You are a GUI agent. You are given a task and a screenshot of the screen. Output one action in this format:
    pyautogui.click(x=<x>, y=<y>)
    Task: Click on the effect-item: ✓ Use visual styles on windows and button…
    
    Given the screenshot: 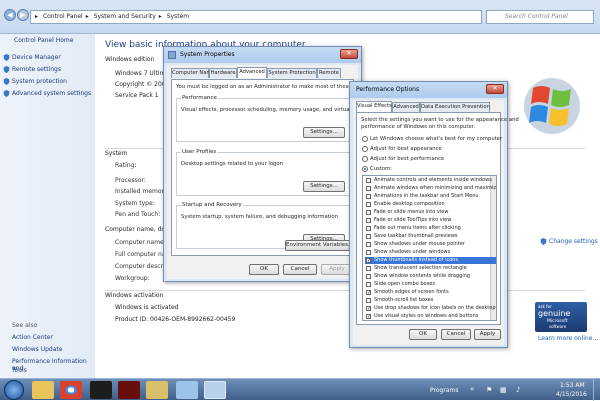 What is the action you would take?
    pyautogui.click(x=430, y=316)
    